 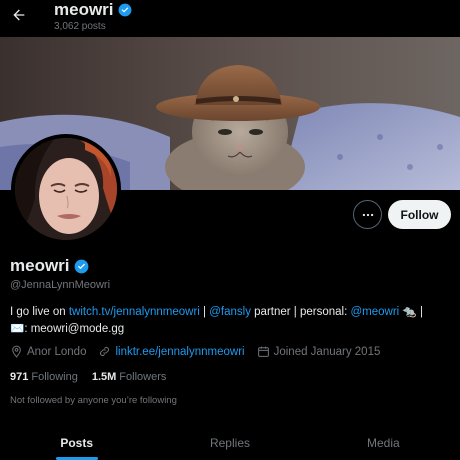 I want to click on followers-count: 1.5M, so click(x=104, y=377).